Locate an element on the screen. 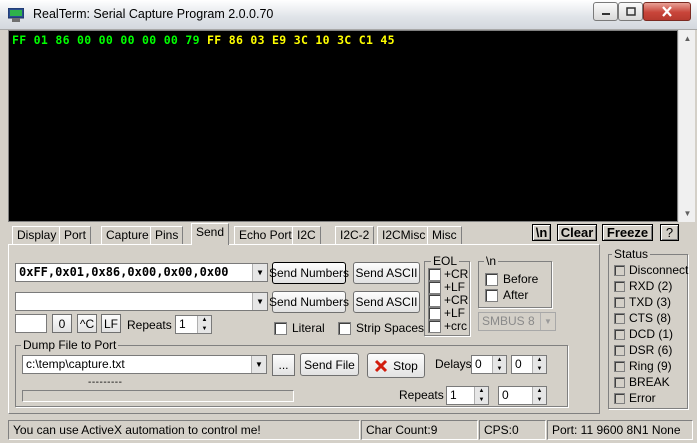 The image size is (697, 443). tab-send: Send is located at coordinates (210, 234).